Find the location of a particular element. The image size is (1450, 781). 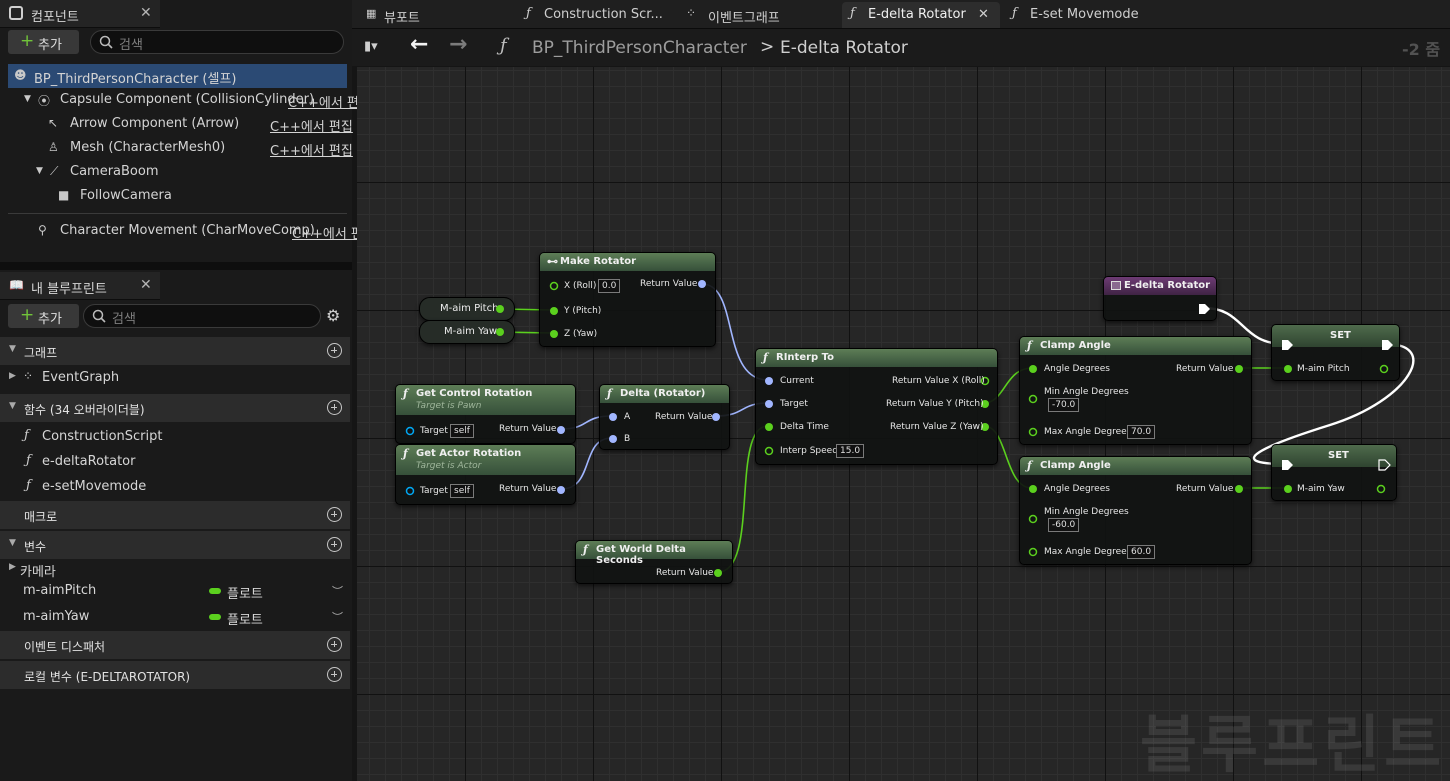

x-value-input: 0.0 is located at coordinates (609, 286).